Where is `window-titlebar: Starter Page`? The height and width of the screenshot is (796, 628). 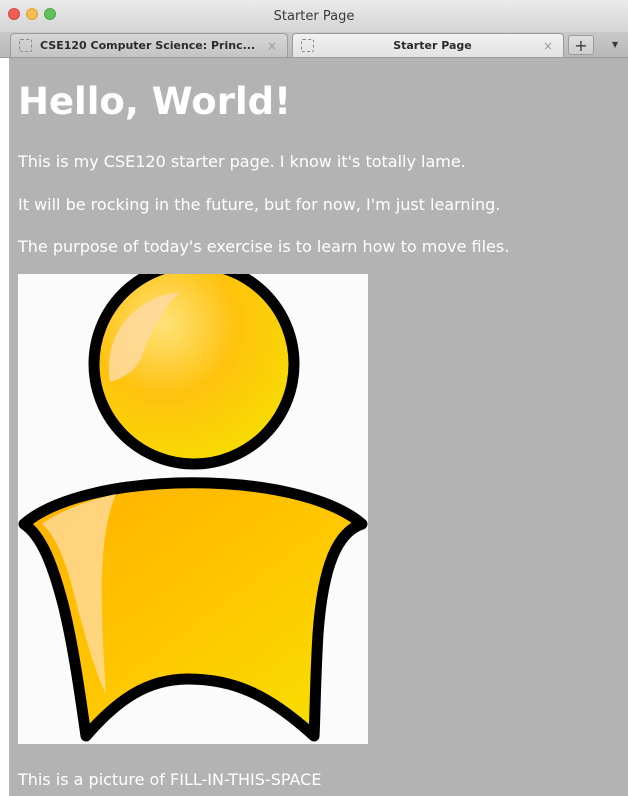 window-titlebar: Starter Page is located at coordinates (314, 16).